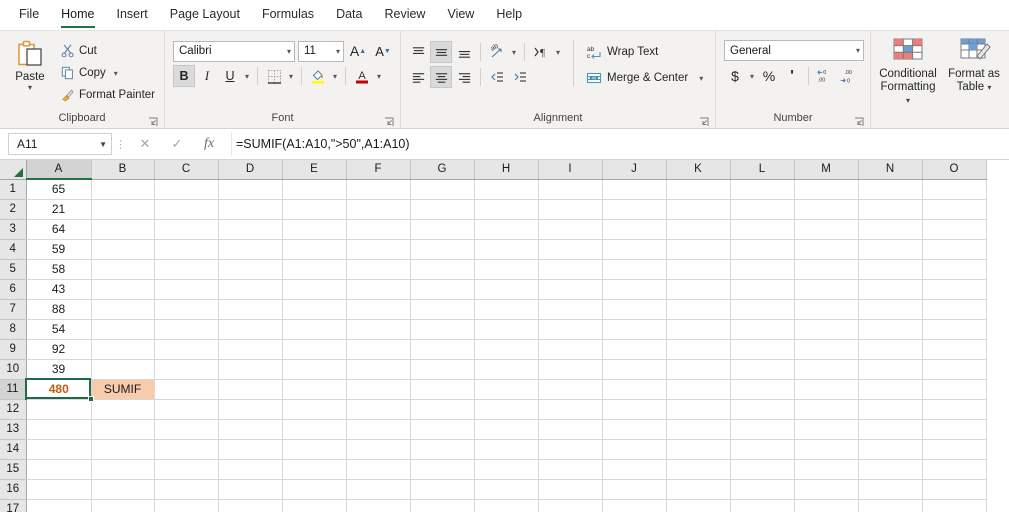 The width and height of the screenshot is (1009, 530). Describe the element at coordinates (826, 229) in the screenshot. I see `cell-M3` at that location.